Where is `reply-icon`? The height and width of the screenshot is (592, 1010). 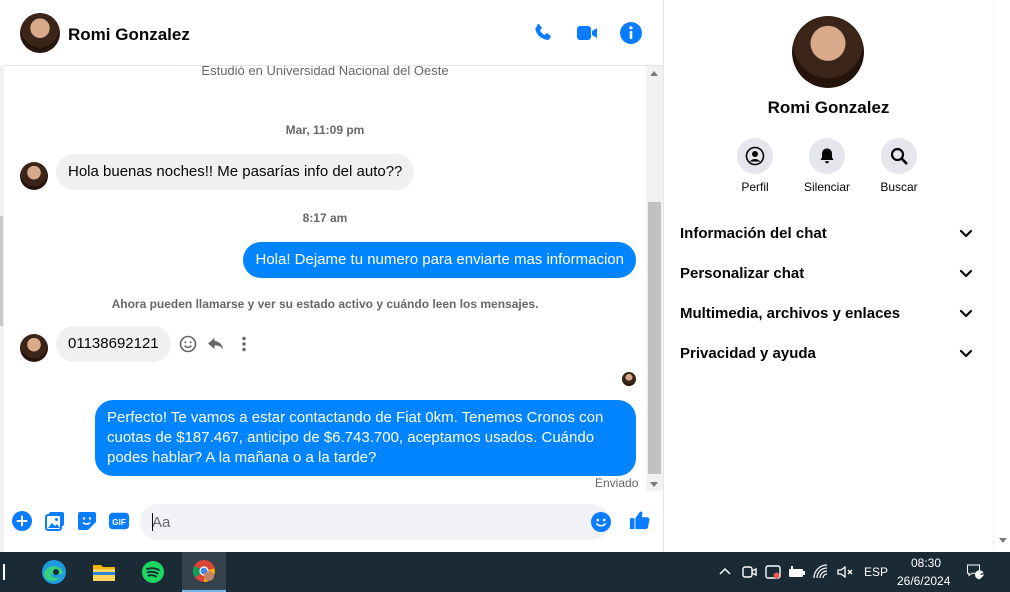 reply-icon is located at coordinates (216, 344).